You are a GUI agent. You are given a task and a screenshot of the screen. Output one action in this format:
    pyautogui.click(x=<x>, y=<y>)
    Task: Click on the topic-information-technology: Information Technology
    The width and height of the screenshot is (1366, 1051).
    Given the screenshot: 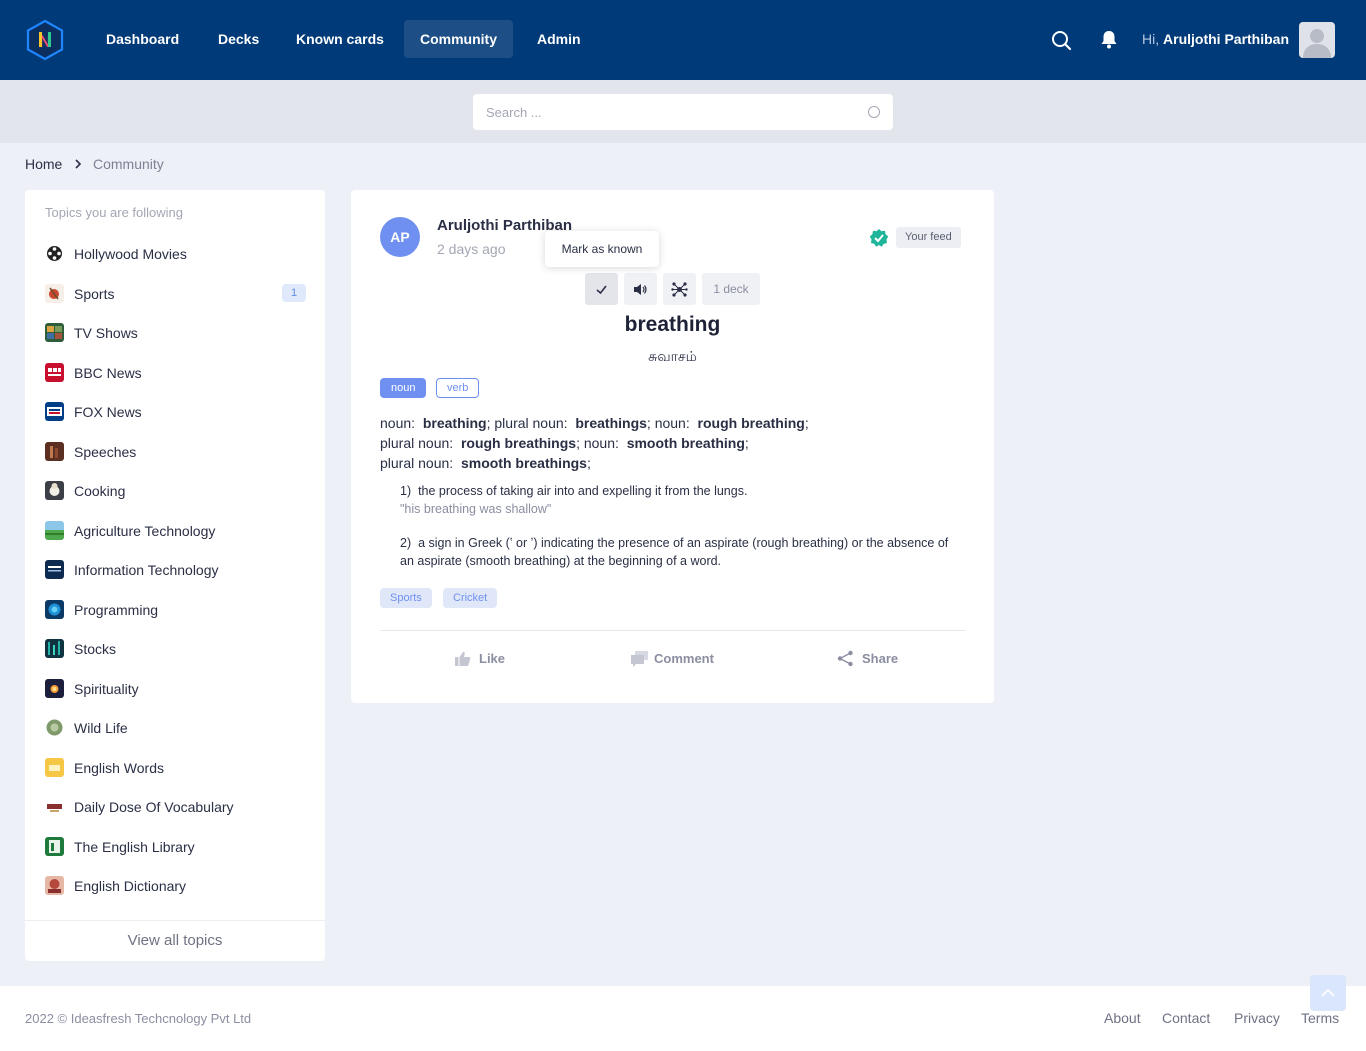 What is the action you would take?
    pyautogui.click(x=175, y=570)
    